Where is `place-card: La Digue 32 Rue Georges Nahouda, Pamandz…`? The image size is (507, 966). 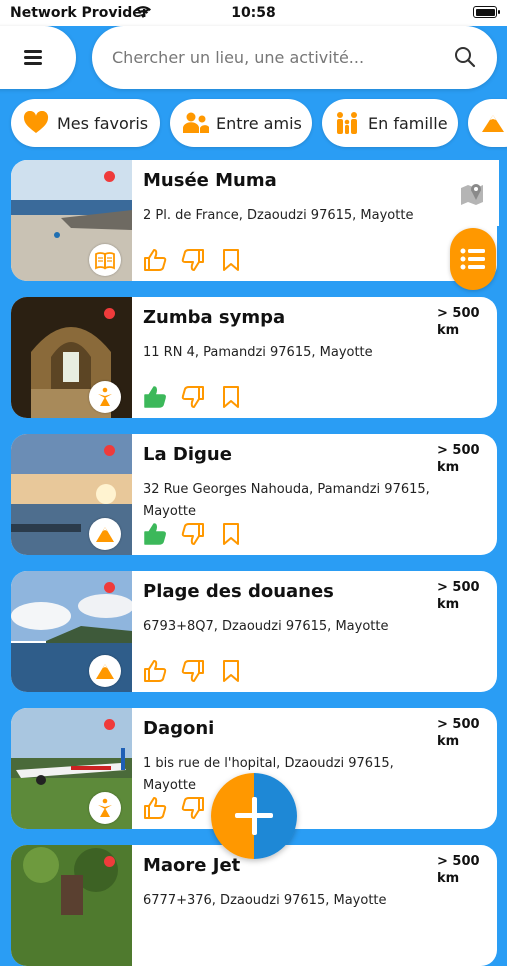
place-card: La Digue 32 Rue Georges Nahouda, Pamandz… is located at coordinates (254, 494).